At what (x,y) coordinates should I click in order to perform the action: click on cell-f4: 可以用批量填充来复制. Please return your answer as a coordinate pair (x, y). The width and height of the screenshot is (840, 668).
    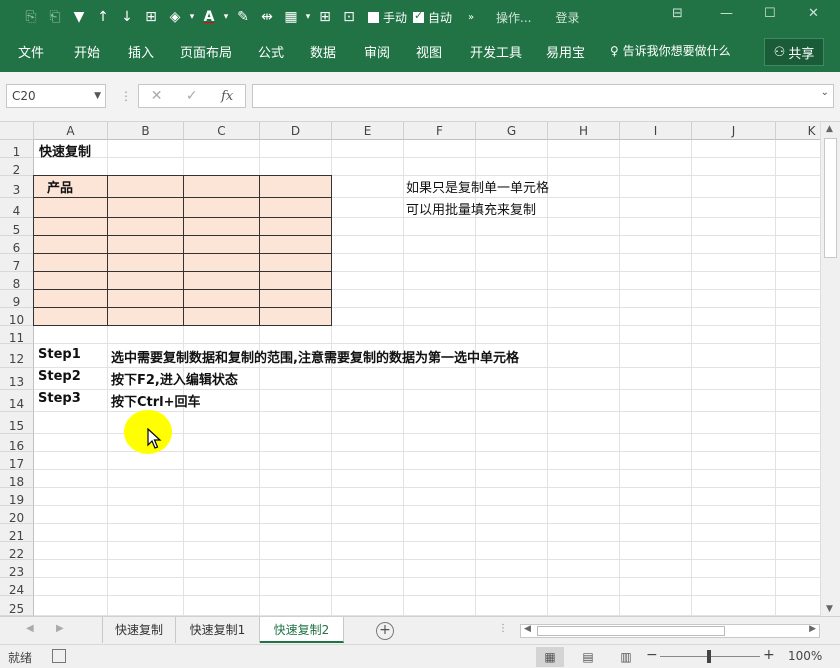
    Looking at the image, I should click on (471, 208).